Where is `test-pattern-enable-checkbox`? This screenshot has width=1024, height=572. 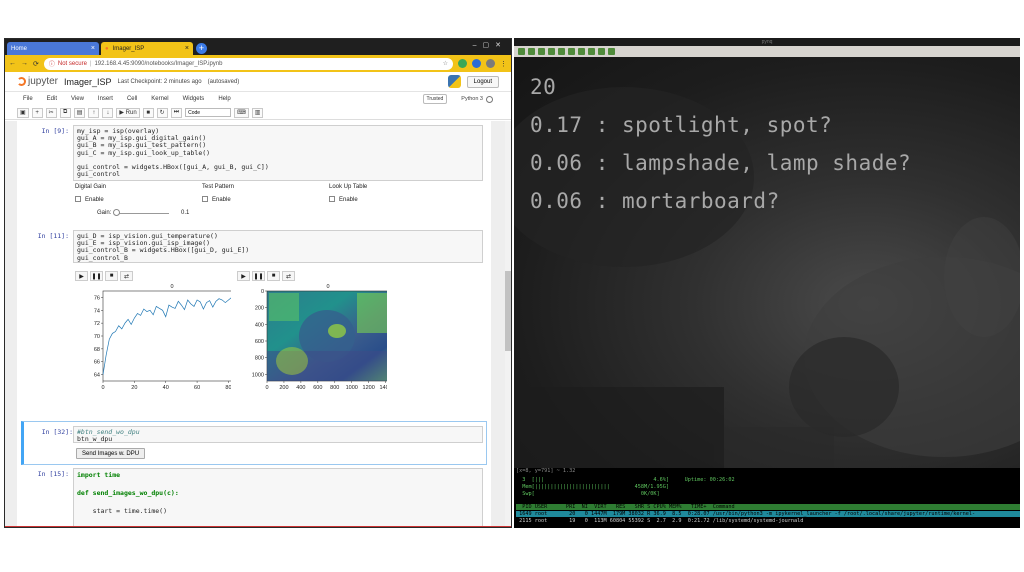
test-pattern-enable-checkbox is located at coordinates (205, 199).